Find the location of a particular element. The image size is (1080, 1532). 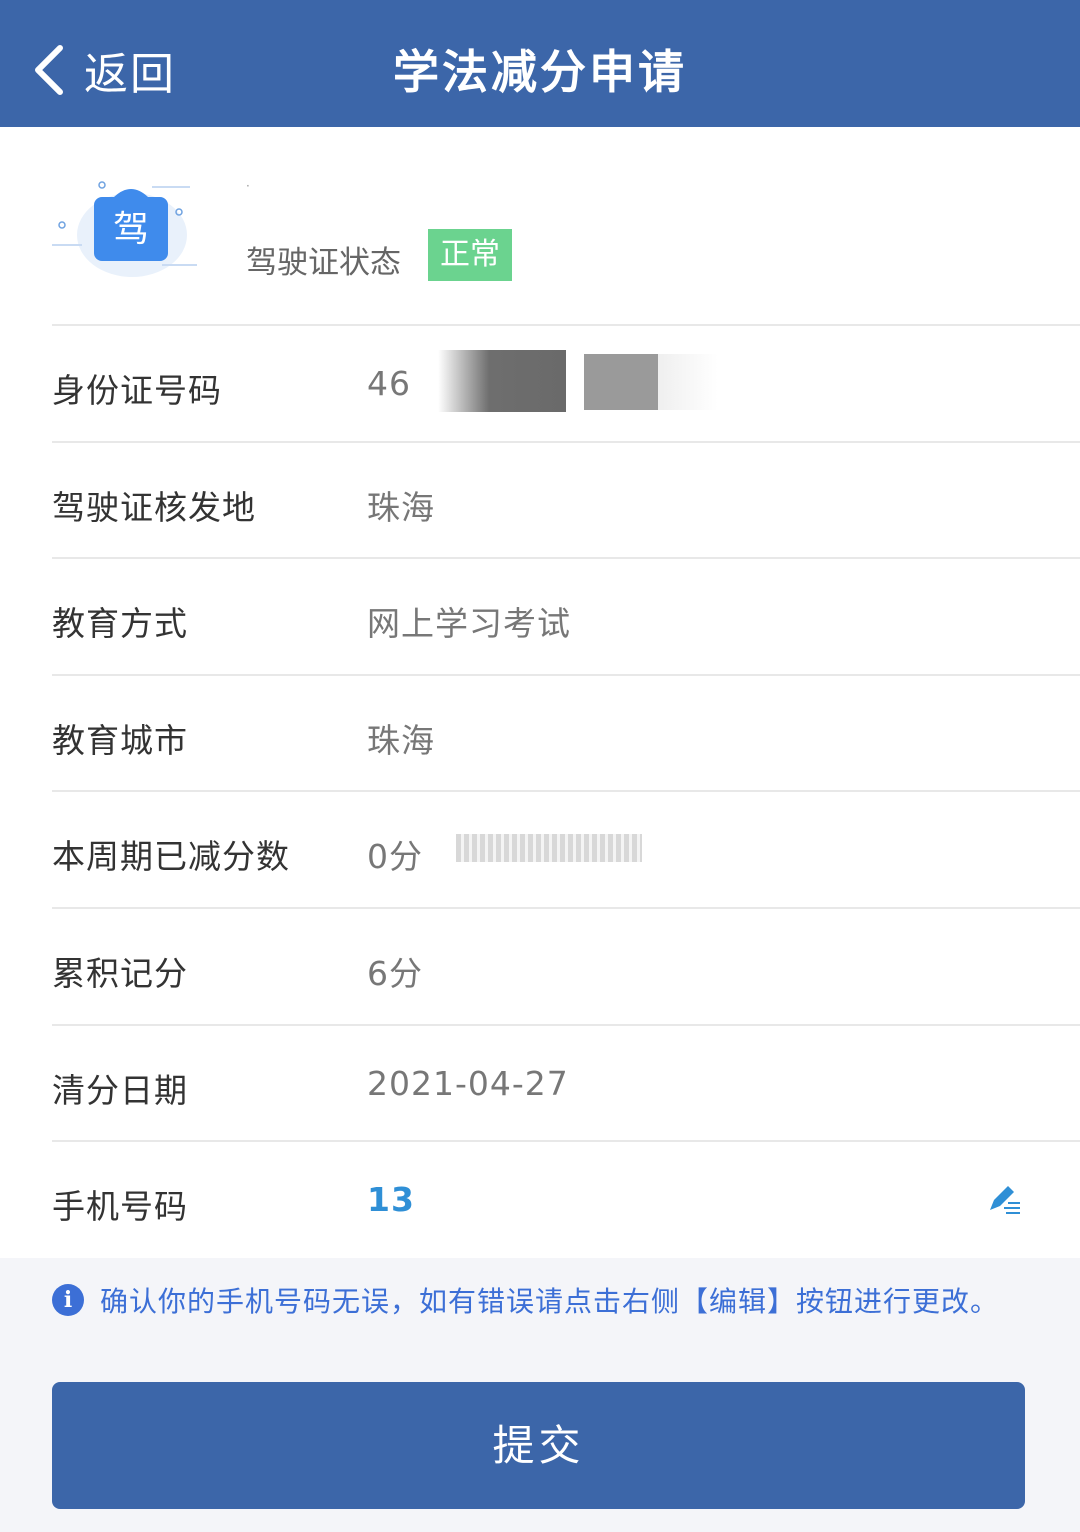

row-label: 手机号码 is located at coordinates (120, 1207).